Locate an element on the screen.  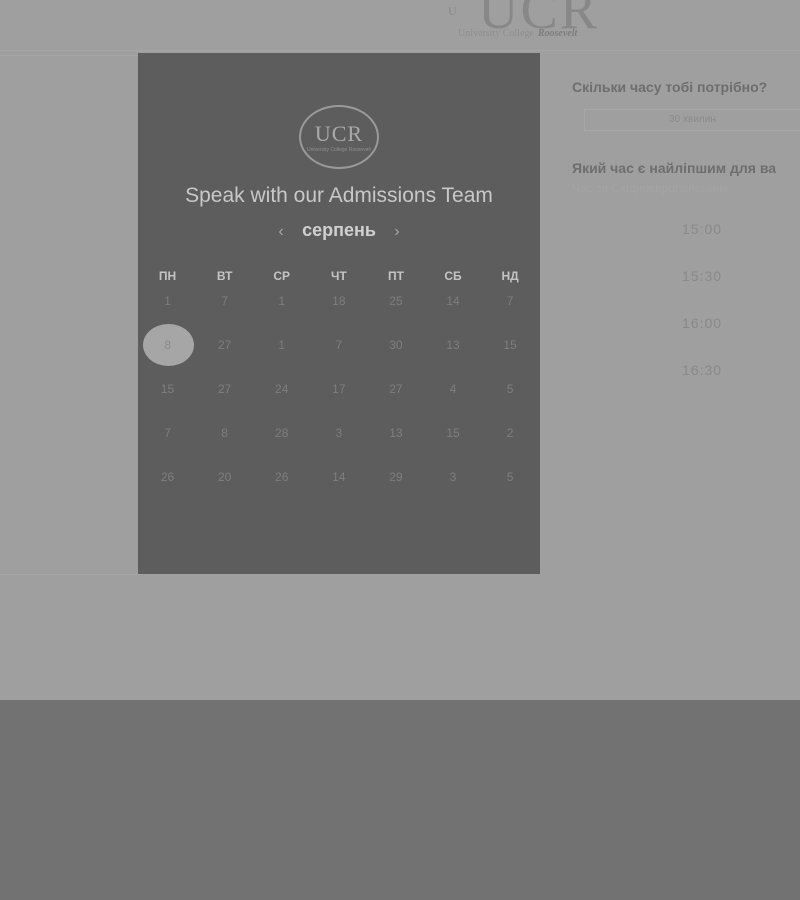
timezone-label: Час за Східноєвропейським is located at coordinates (650, 188).